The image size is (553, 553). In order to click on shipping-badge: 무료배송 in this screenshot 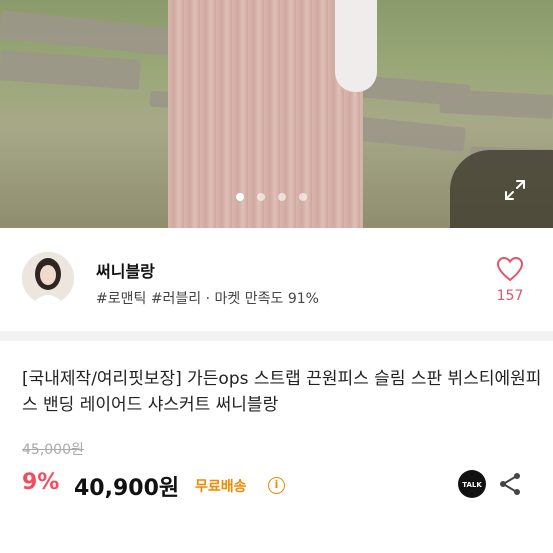, I will do `click(221, 487)`.